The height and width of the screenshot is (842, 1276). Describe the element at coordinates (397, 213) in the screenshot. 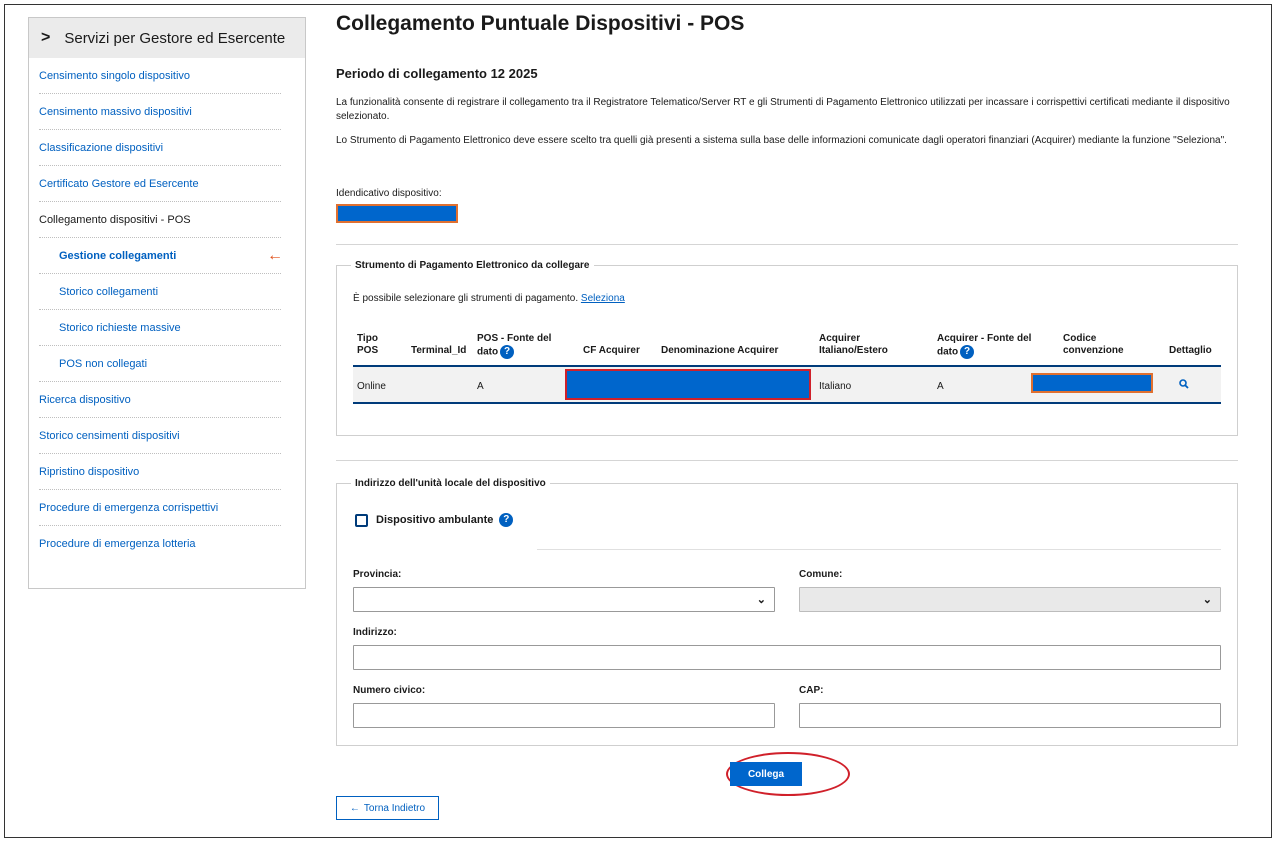

I see `device-id-redacted` at that location.